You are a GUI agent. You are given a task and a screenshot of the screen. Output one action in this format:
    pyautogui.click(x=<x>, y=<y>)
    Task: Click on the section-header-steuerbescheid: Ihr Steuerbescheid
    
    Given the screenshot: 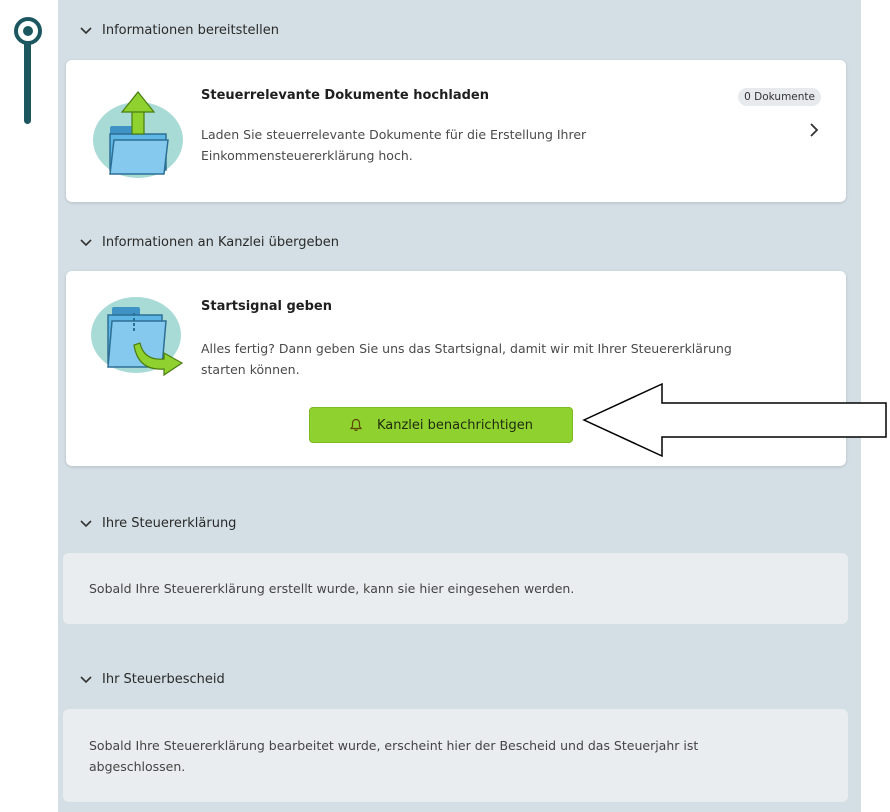 What is the action you would take?
    pyautogui.click(x=151, y=679)
    